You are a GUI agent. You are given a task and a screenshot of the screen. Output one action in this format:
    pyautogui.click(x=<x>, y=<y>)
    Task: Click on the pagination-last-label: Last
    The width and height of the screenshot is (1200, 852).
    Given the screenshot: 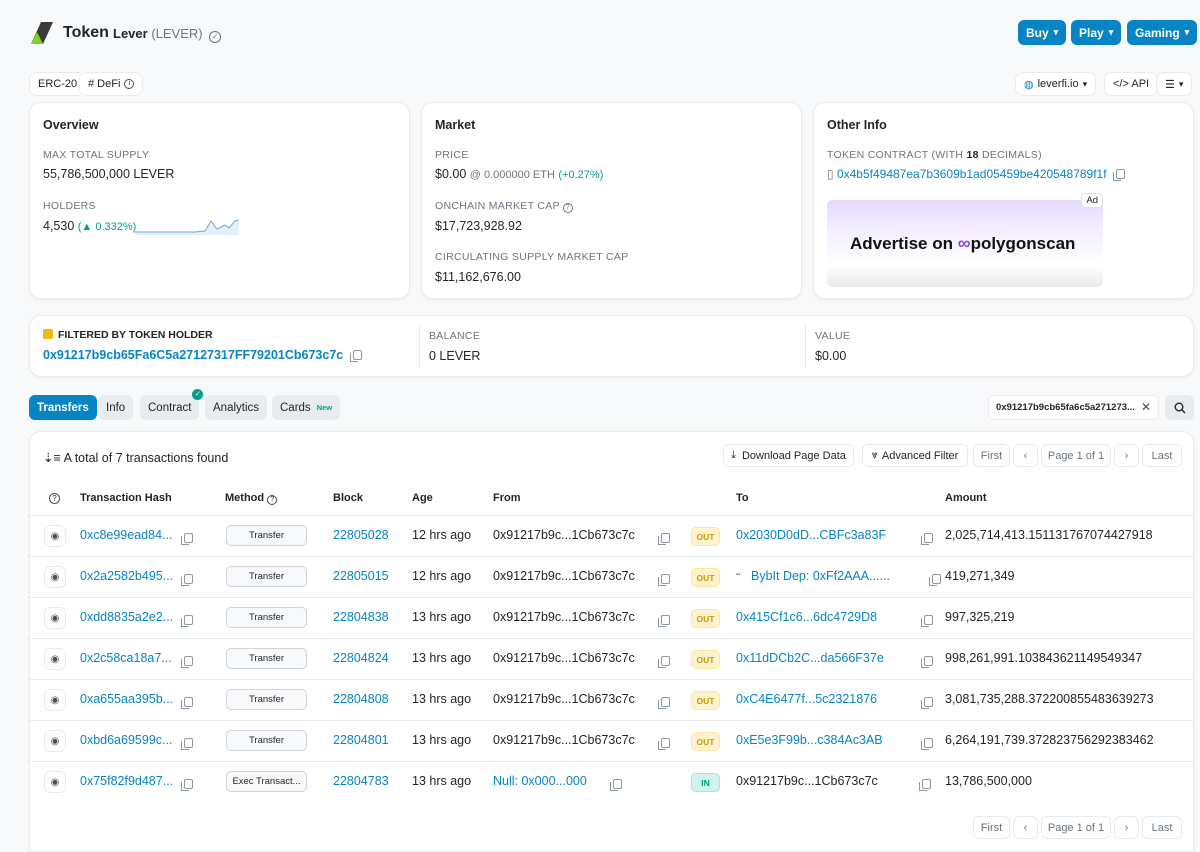 What is the action you would take?
    pyautogui.click(x=1162, y=827)
    